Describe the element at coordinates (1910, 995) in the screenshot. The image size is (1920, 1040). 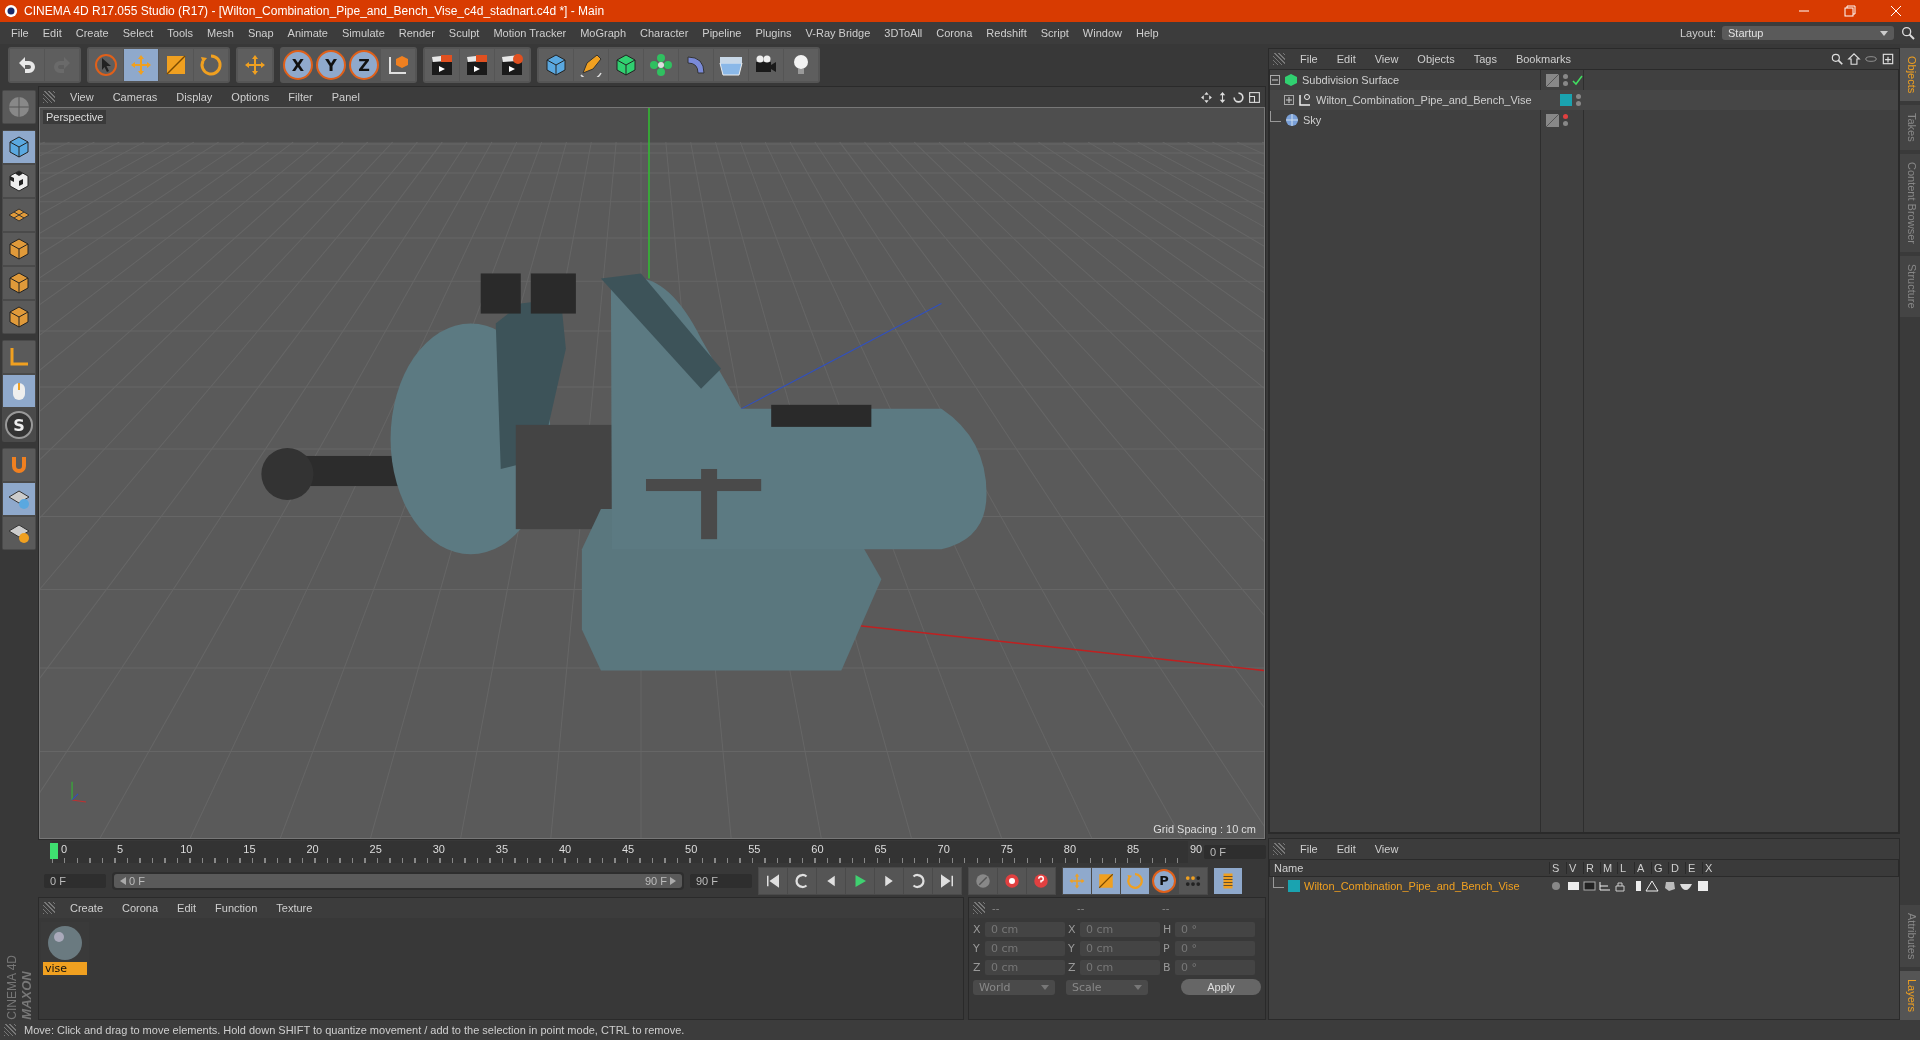
I see `side-tab: Layers` at that location.